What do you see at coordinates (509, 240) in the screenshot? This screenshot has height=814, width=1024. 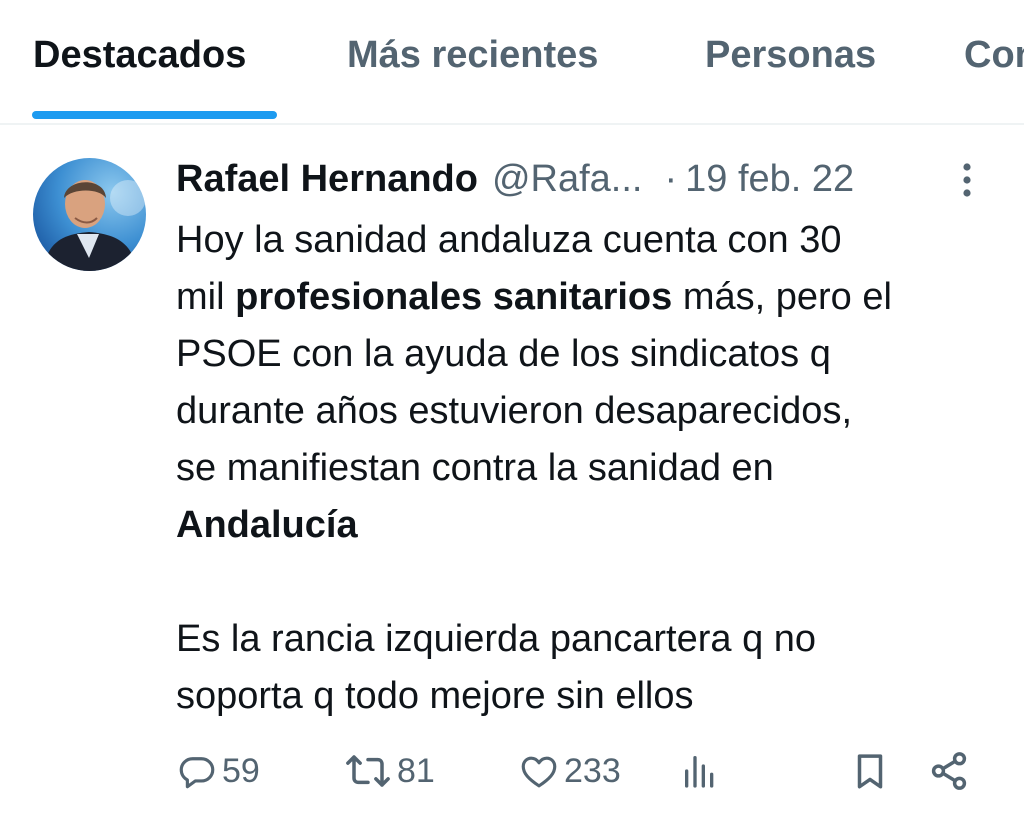 I see `text-line: Hoy la sanidad andaluza cuenta con 30` at bounding box center [509, 240].